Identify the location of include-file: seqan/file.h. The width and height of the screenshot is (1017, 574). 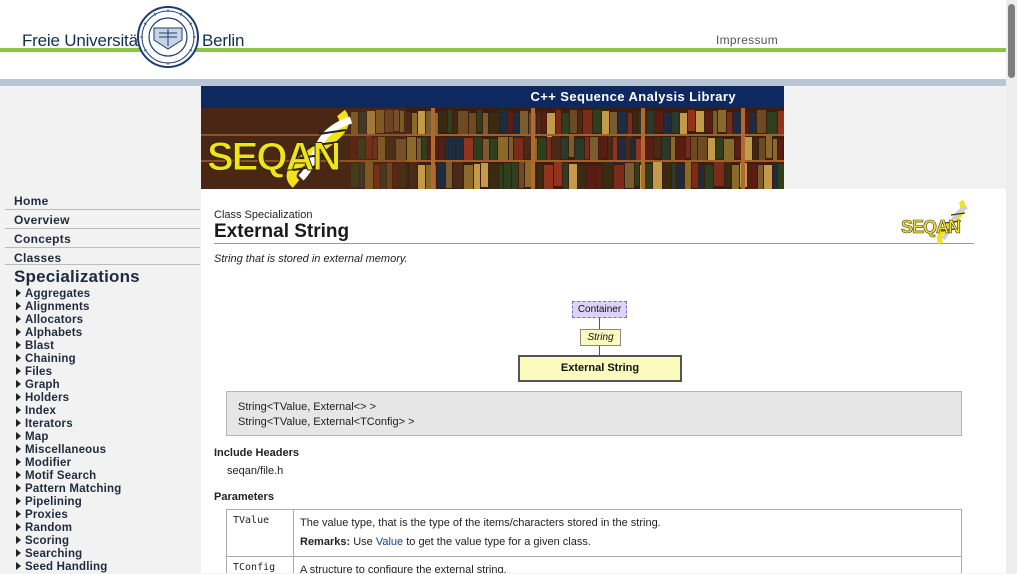
(255, 471).